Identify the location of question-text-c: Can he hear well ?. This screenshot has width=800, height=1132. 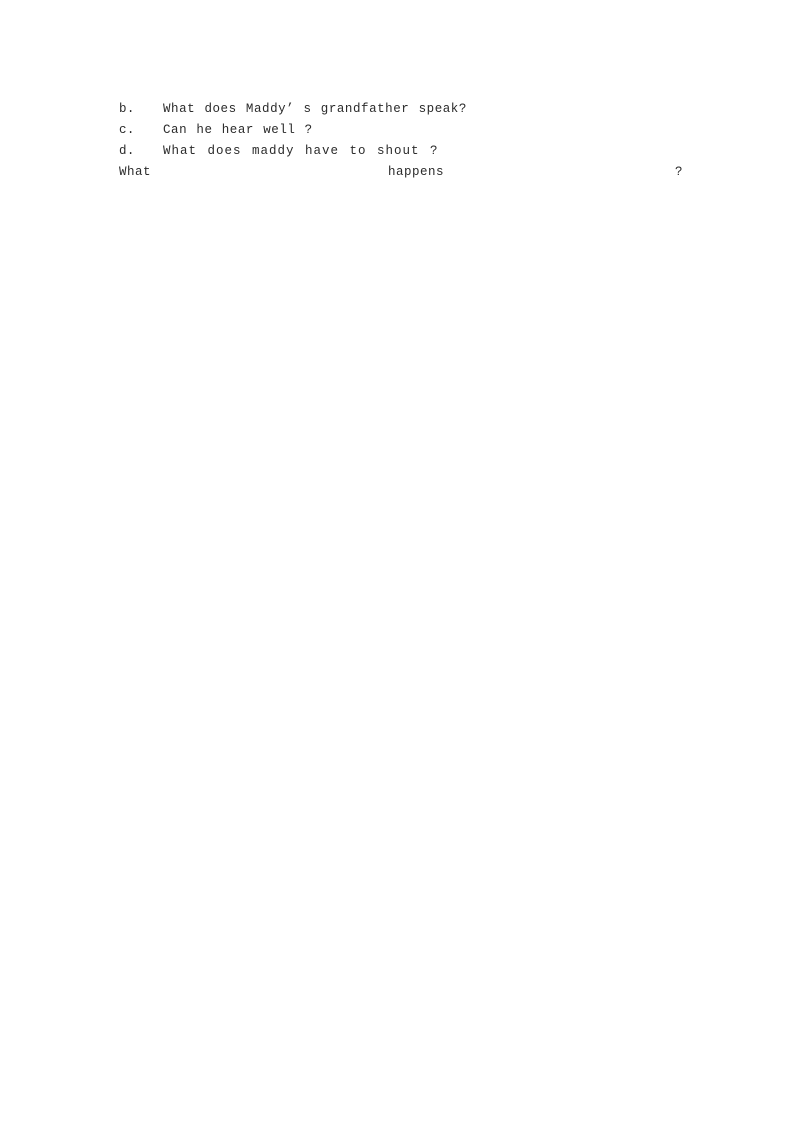
(238, 130).